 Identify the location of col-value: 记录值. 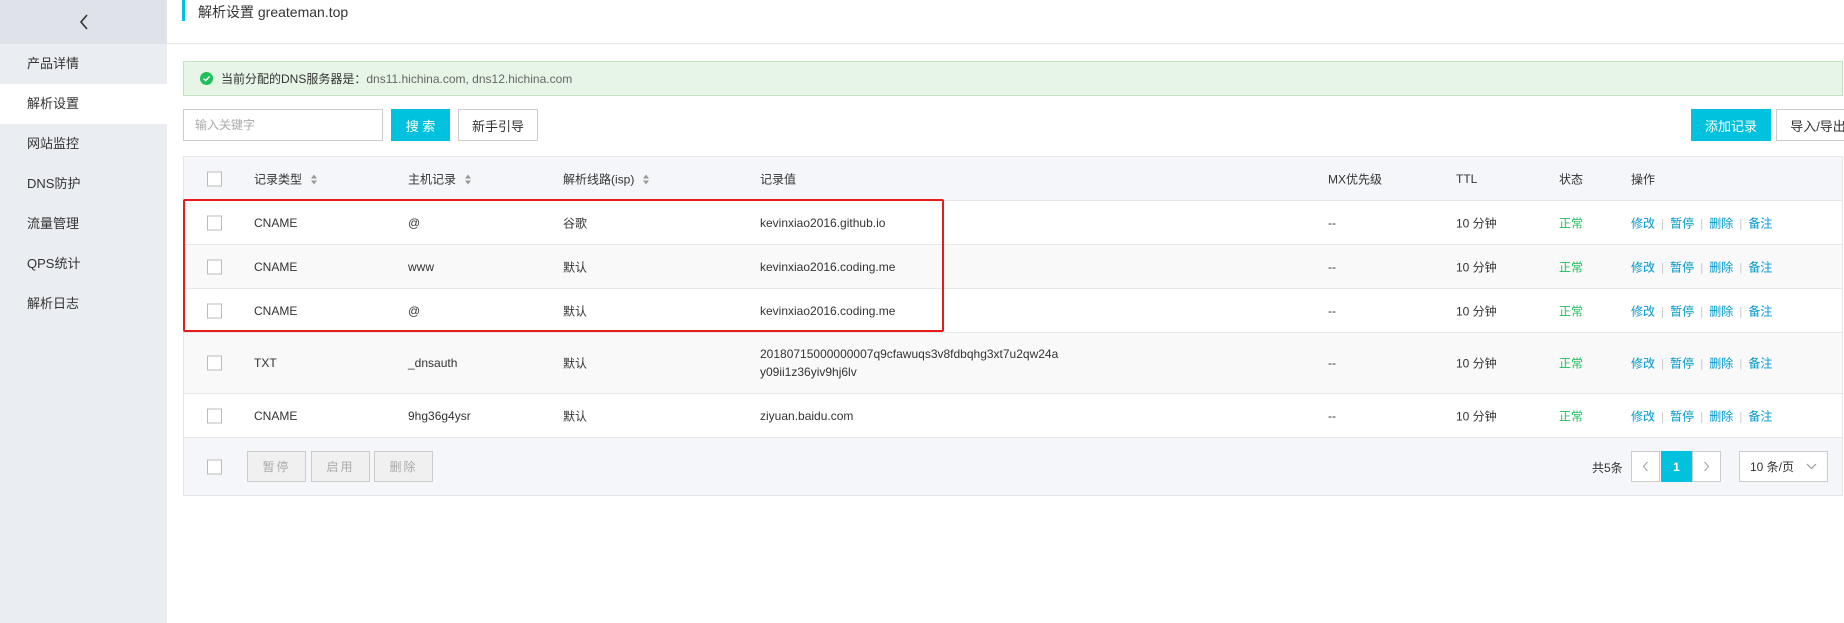
(778, 179).